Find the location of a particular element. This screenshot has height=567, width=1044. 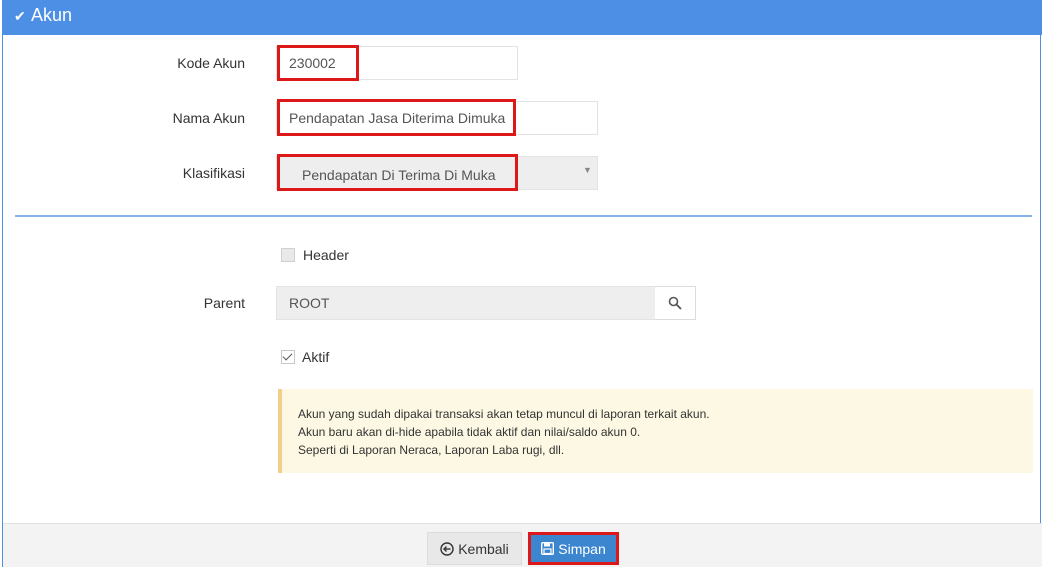

arrow-left-circle-icon is located at coordinates (447, 548).